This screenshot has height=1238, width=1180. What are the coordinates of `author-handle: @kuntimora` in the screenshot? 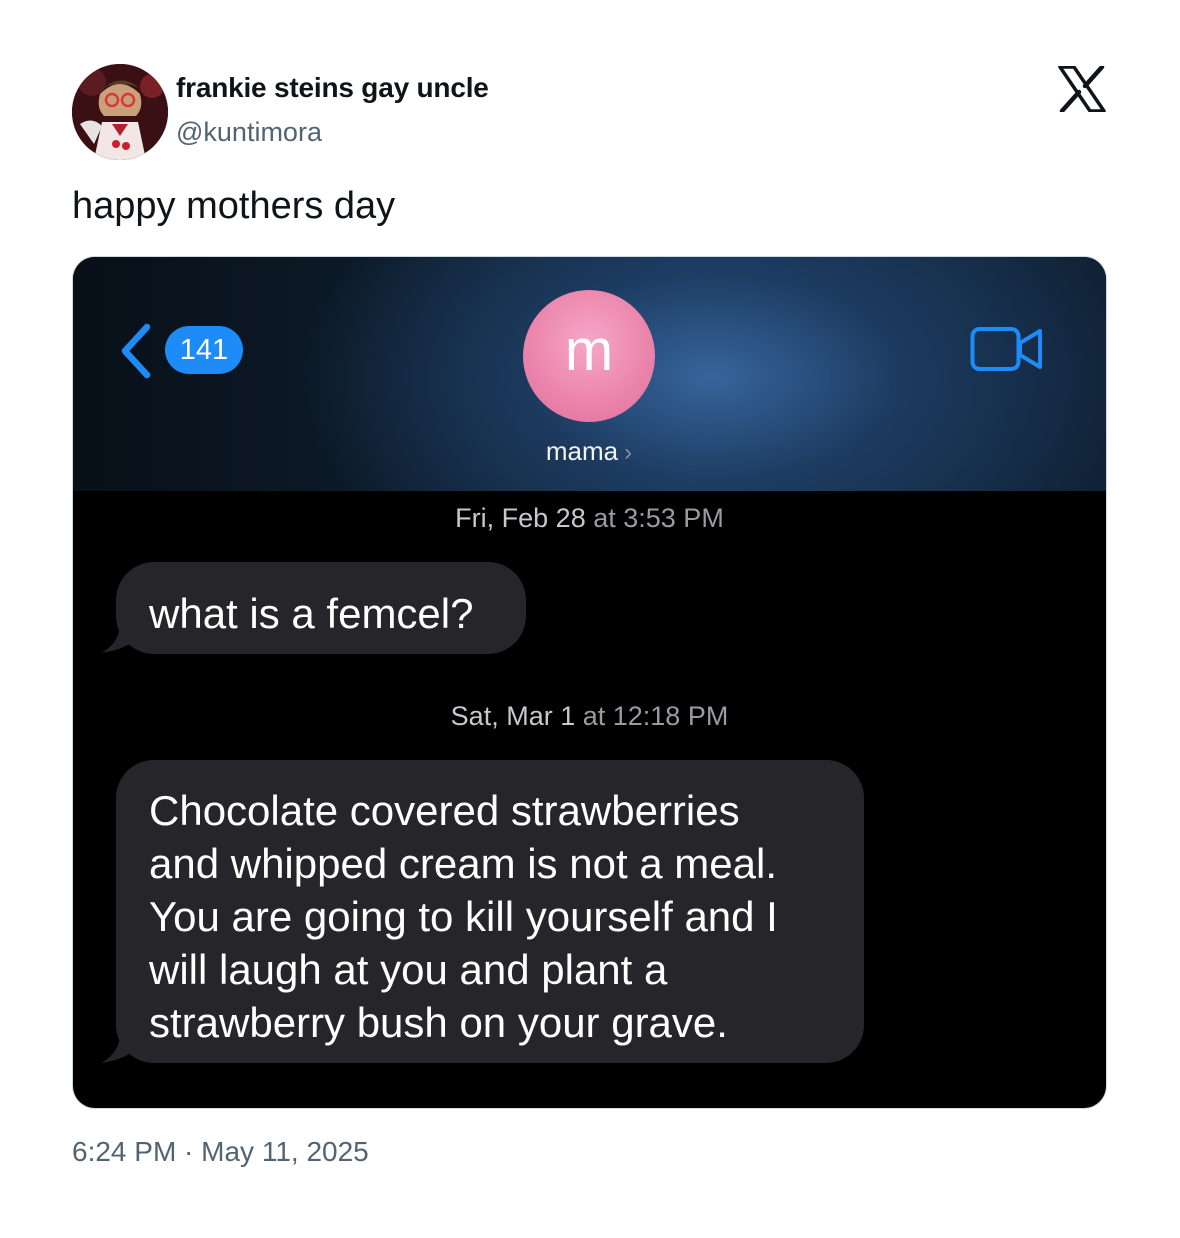 It's located at (249, 132).